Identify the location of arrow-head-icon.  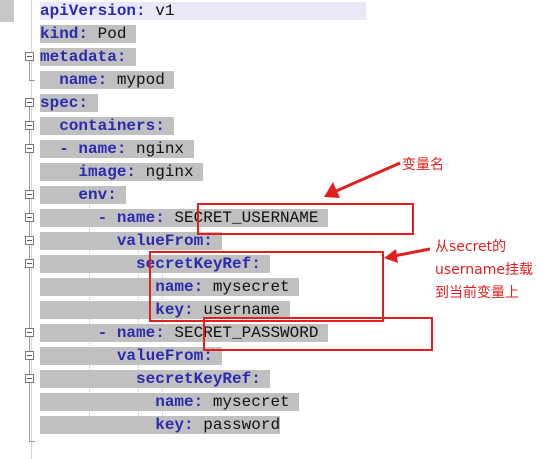
(391, 256).